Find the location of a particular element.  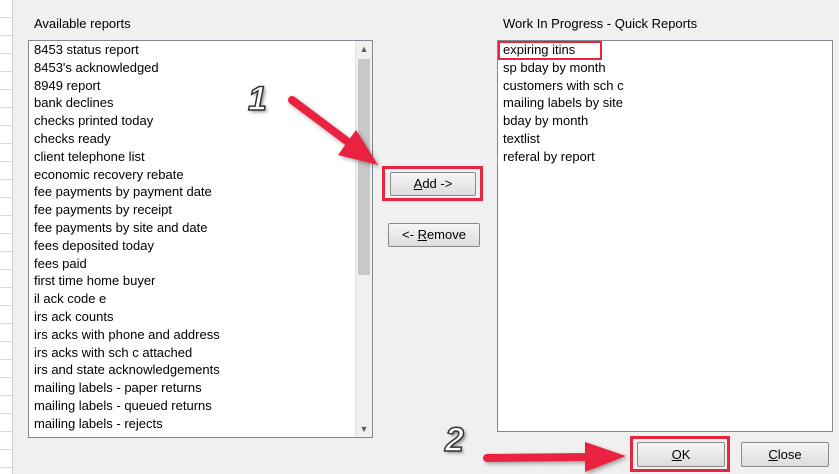

step-1-label: 1 is located at coordinates (257, 99).